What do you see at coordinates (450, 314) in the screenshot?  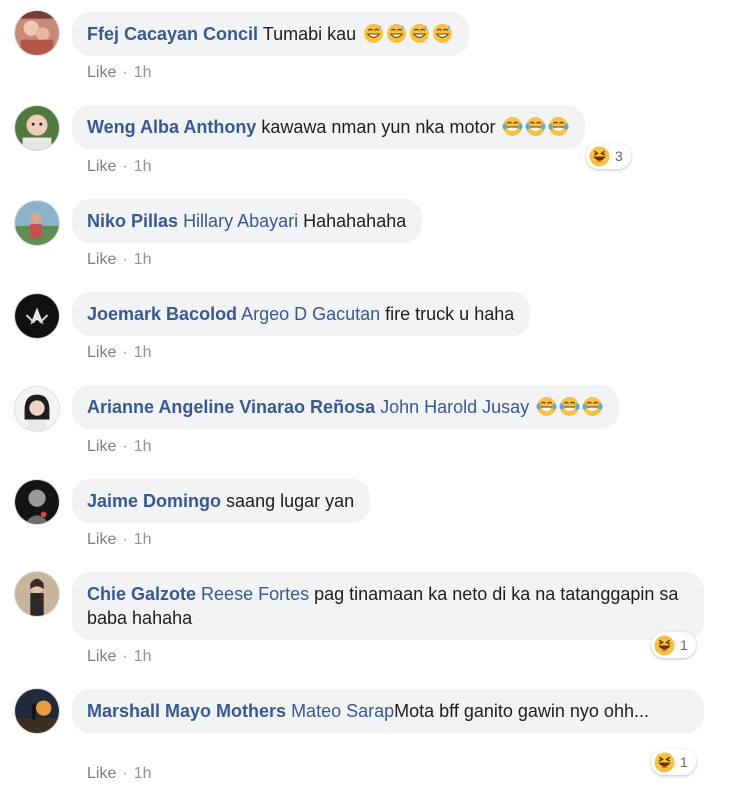 I see `comment-text: fire truck u haha` at bounding box center [450, 314].